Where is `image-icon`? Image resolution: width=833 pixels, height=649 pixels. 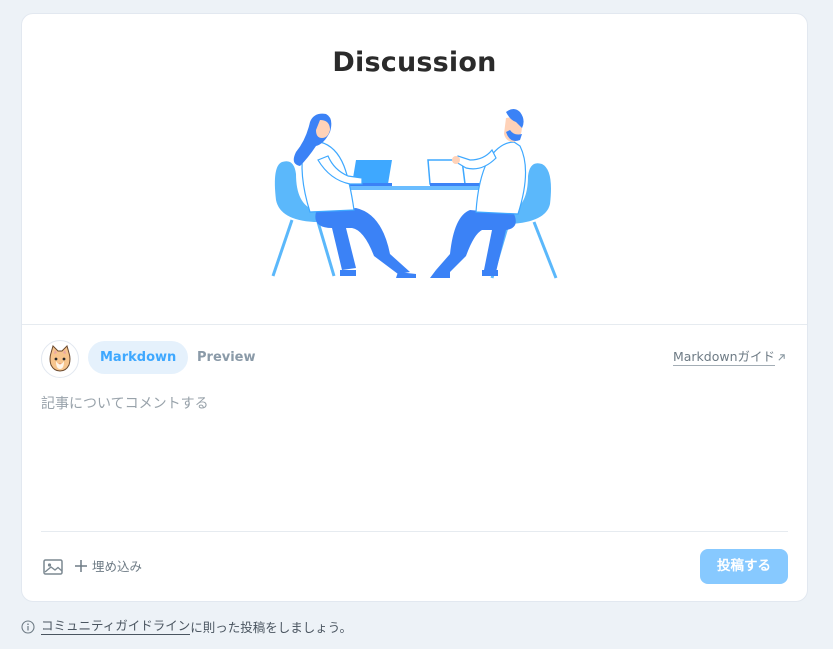
image-icon is located at coordinates (53, 567).